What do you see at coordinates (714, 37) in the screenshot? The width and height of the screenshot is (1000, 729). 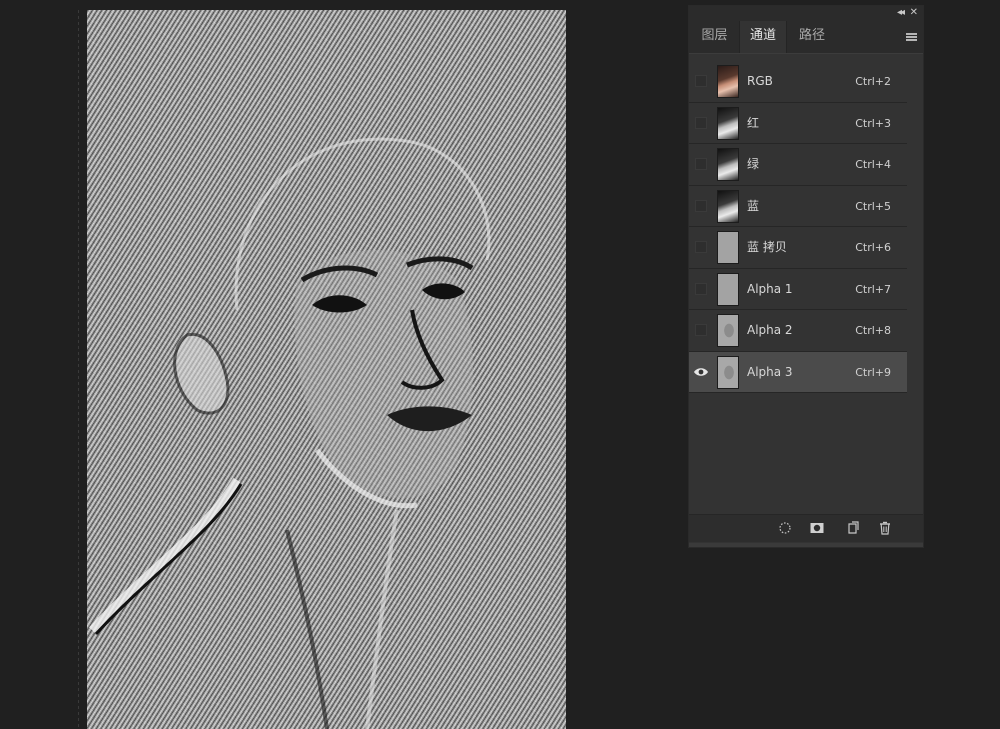 I see `tab-layers: 图层` at bounding box center [714, 37].